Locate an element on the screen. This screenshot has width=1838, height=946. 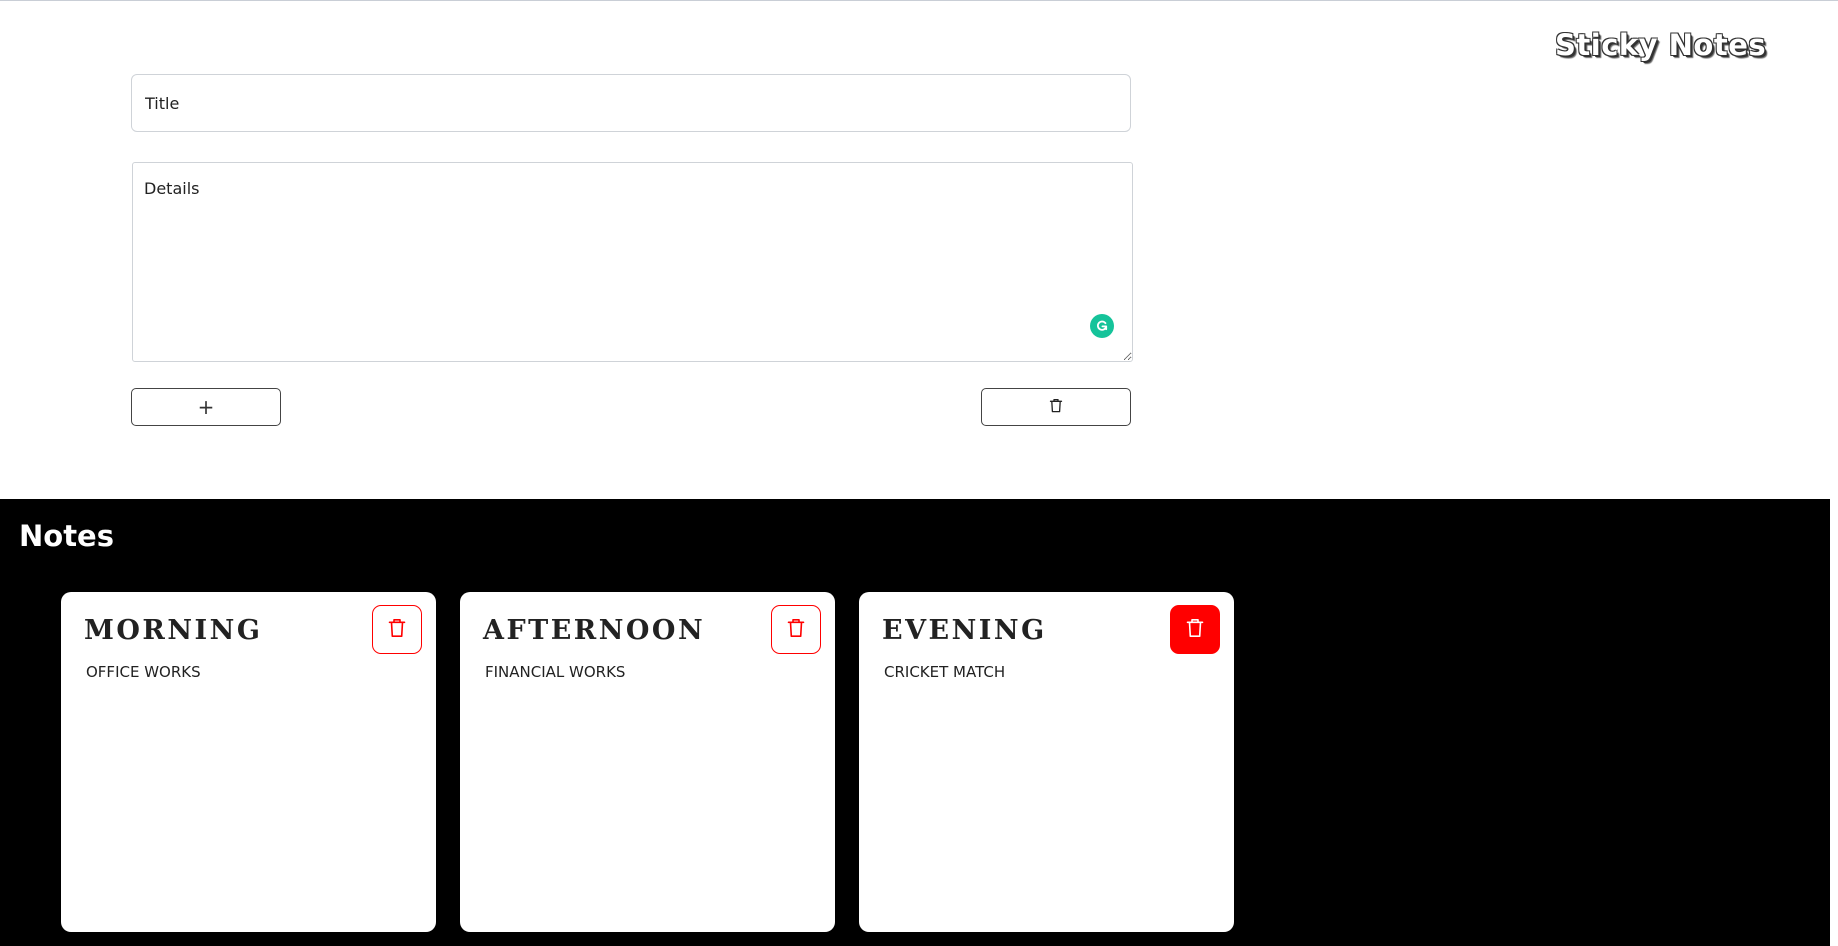
details-textarea is located at coordinates (632, 262).